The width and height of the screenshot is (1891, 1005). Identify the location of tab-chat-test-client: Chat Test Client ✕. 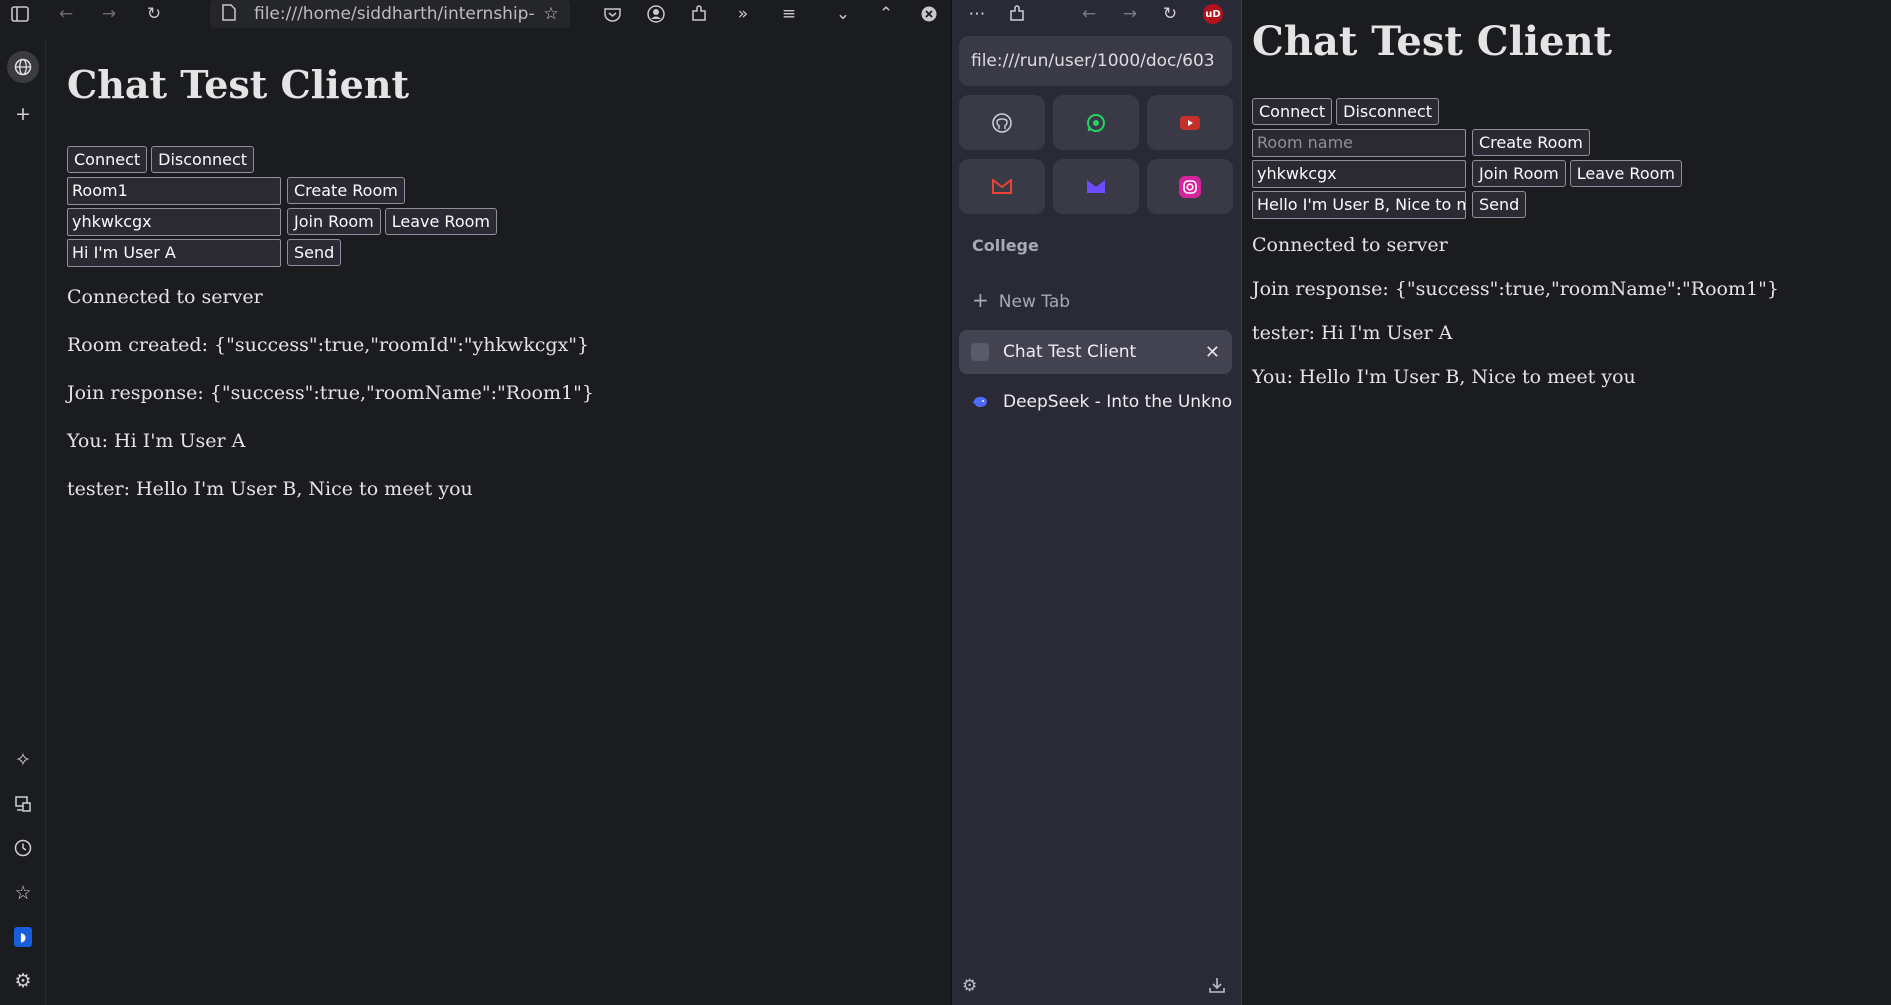
(1095, 352).